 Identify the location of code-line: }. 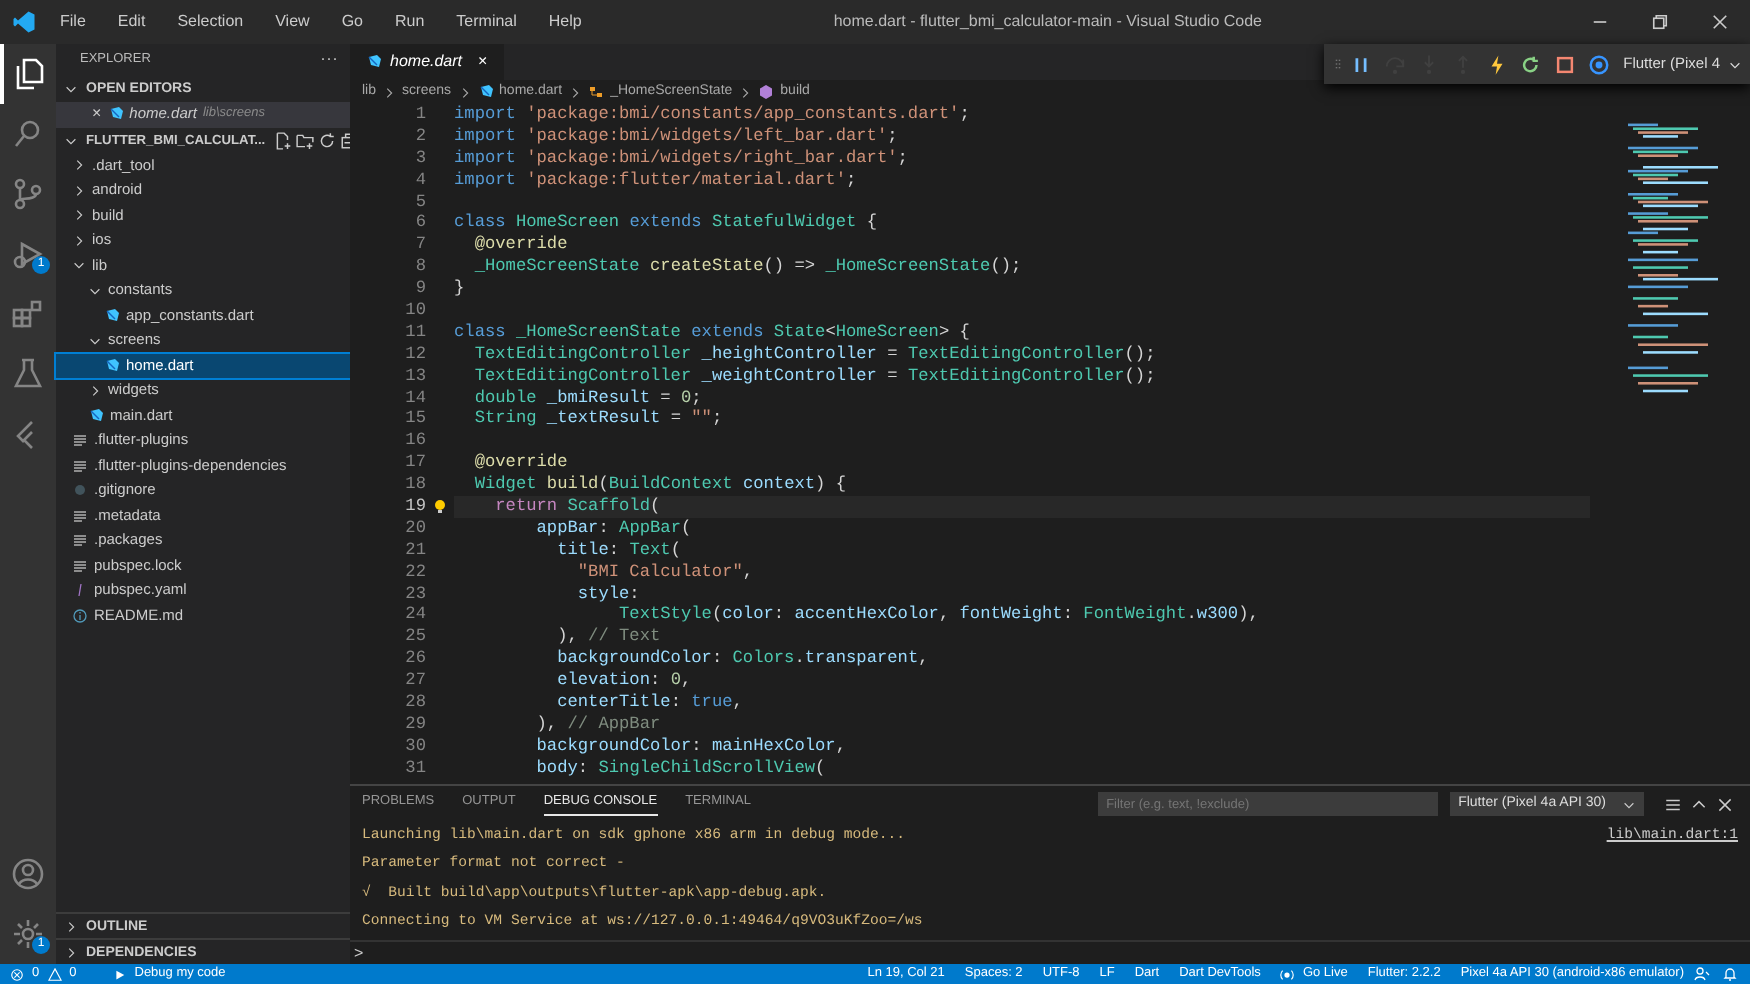
(459, 289).